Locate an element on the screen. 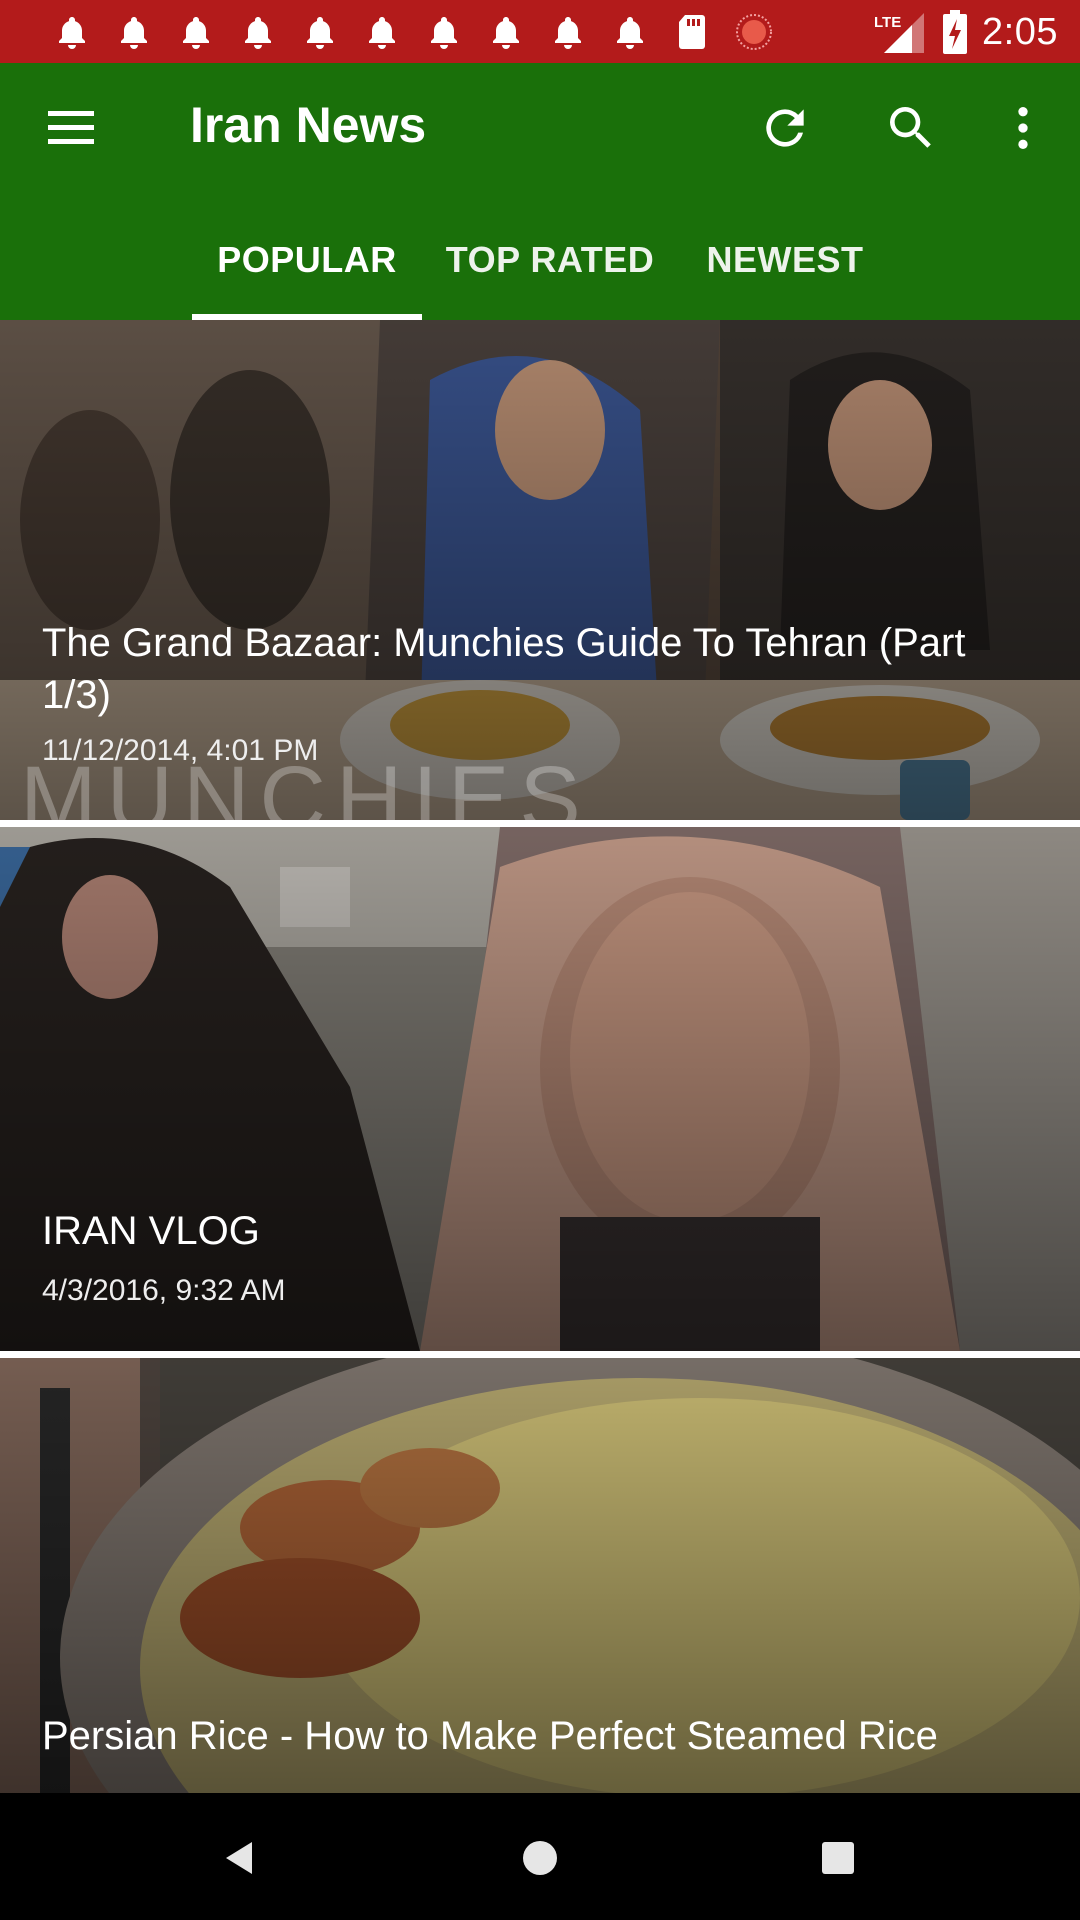  more-vert-icon is located at coordinates (1023, 128).